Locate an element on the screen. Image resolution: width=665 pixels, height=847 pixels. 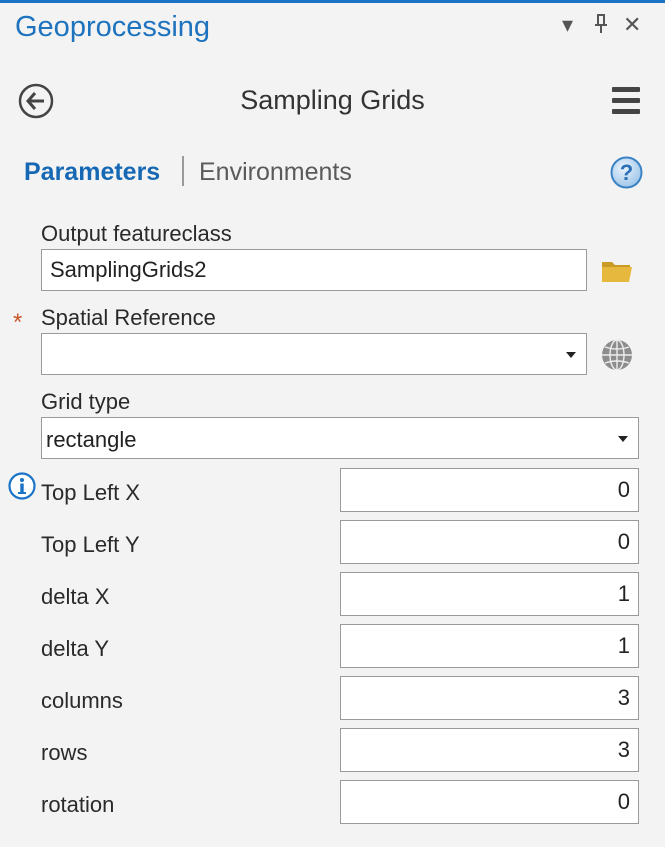
rows-input is located at coordinates (489, 750).